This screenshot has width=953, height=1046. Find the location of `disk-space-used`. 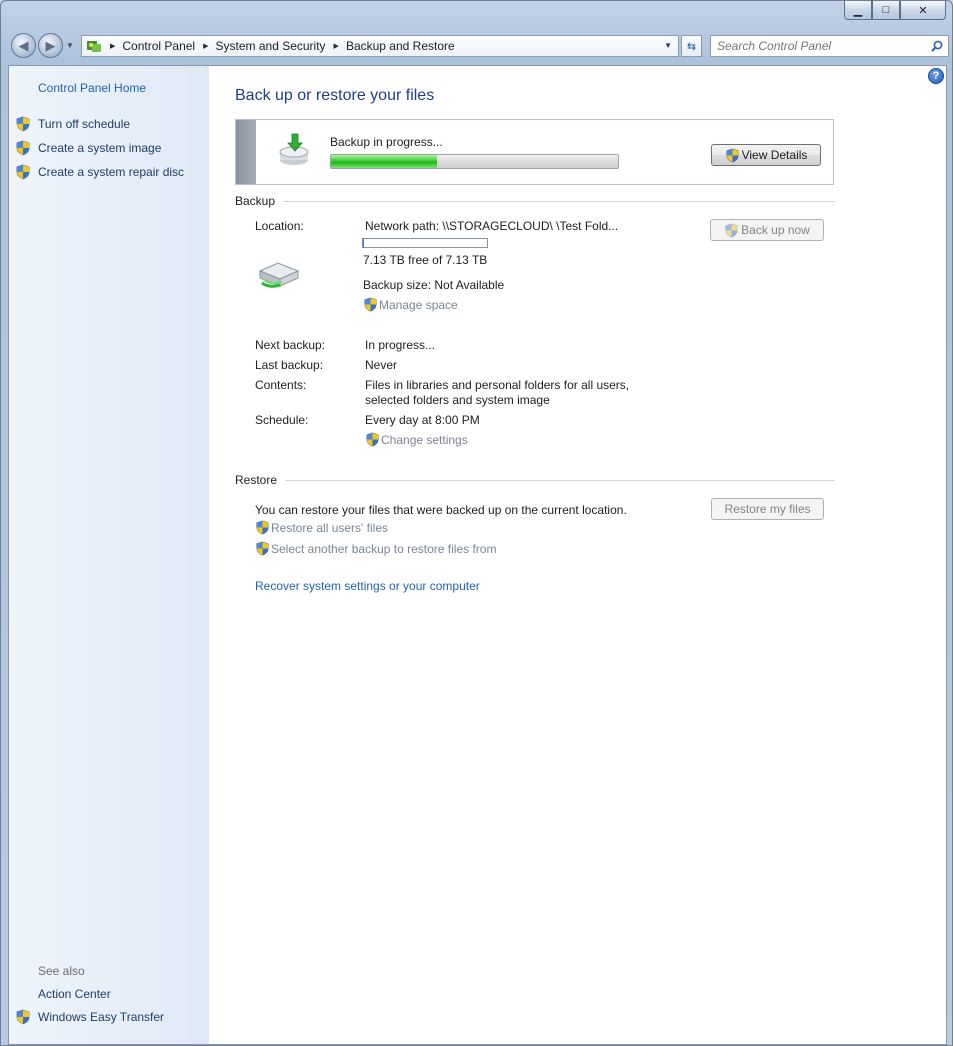

disk-space-used is located at coordinates (364, 243).